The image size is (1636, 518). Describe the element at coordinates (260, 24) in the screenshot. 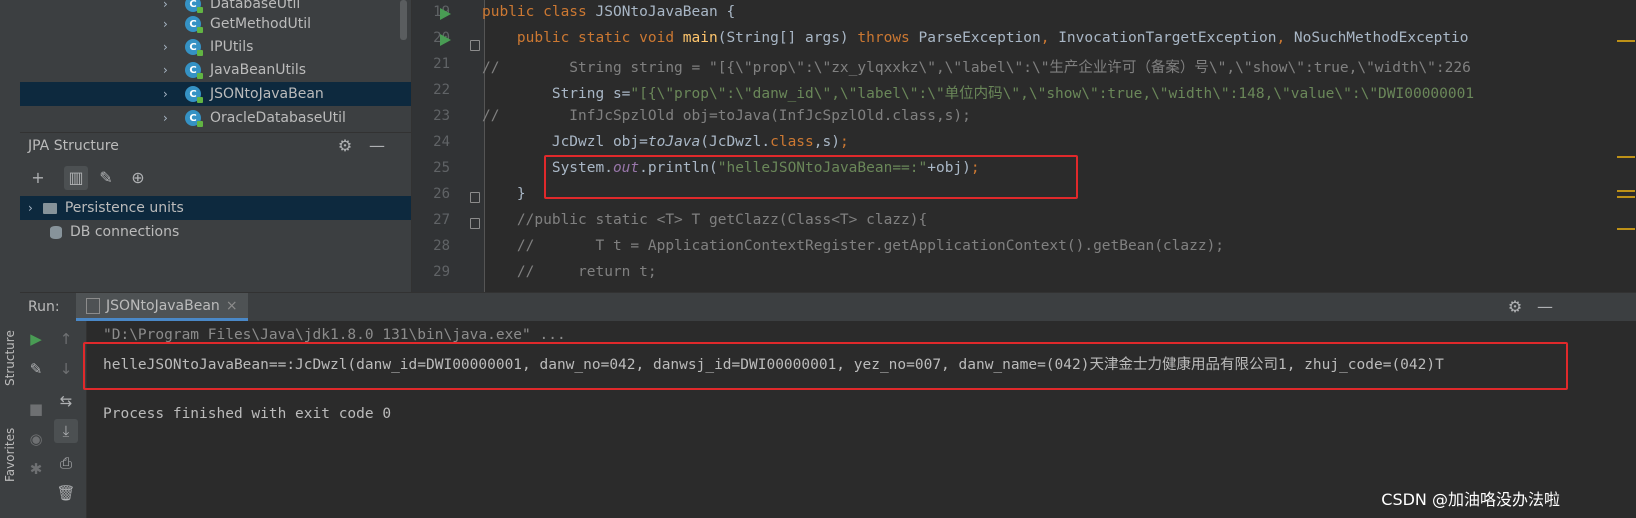

I see `tree-item-label: GetMethodUtil` at that location.